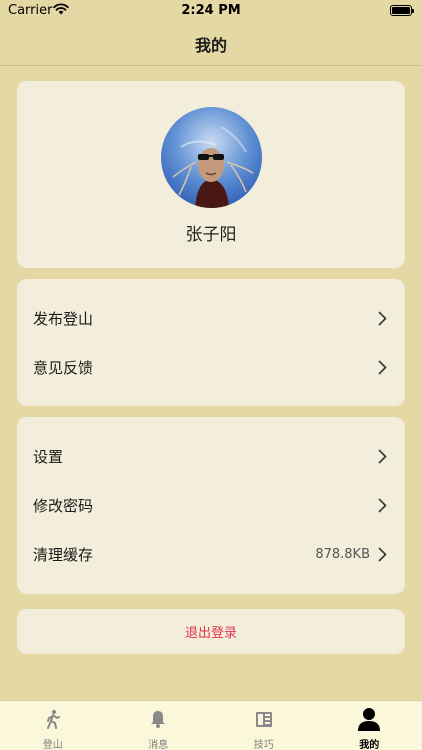 This screenshot has height=750, width=422. What do you see at coordinates (158, 719) in the screenshot?
I see `bell-icon` at bounding box center [158, 719].